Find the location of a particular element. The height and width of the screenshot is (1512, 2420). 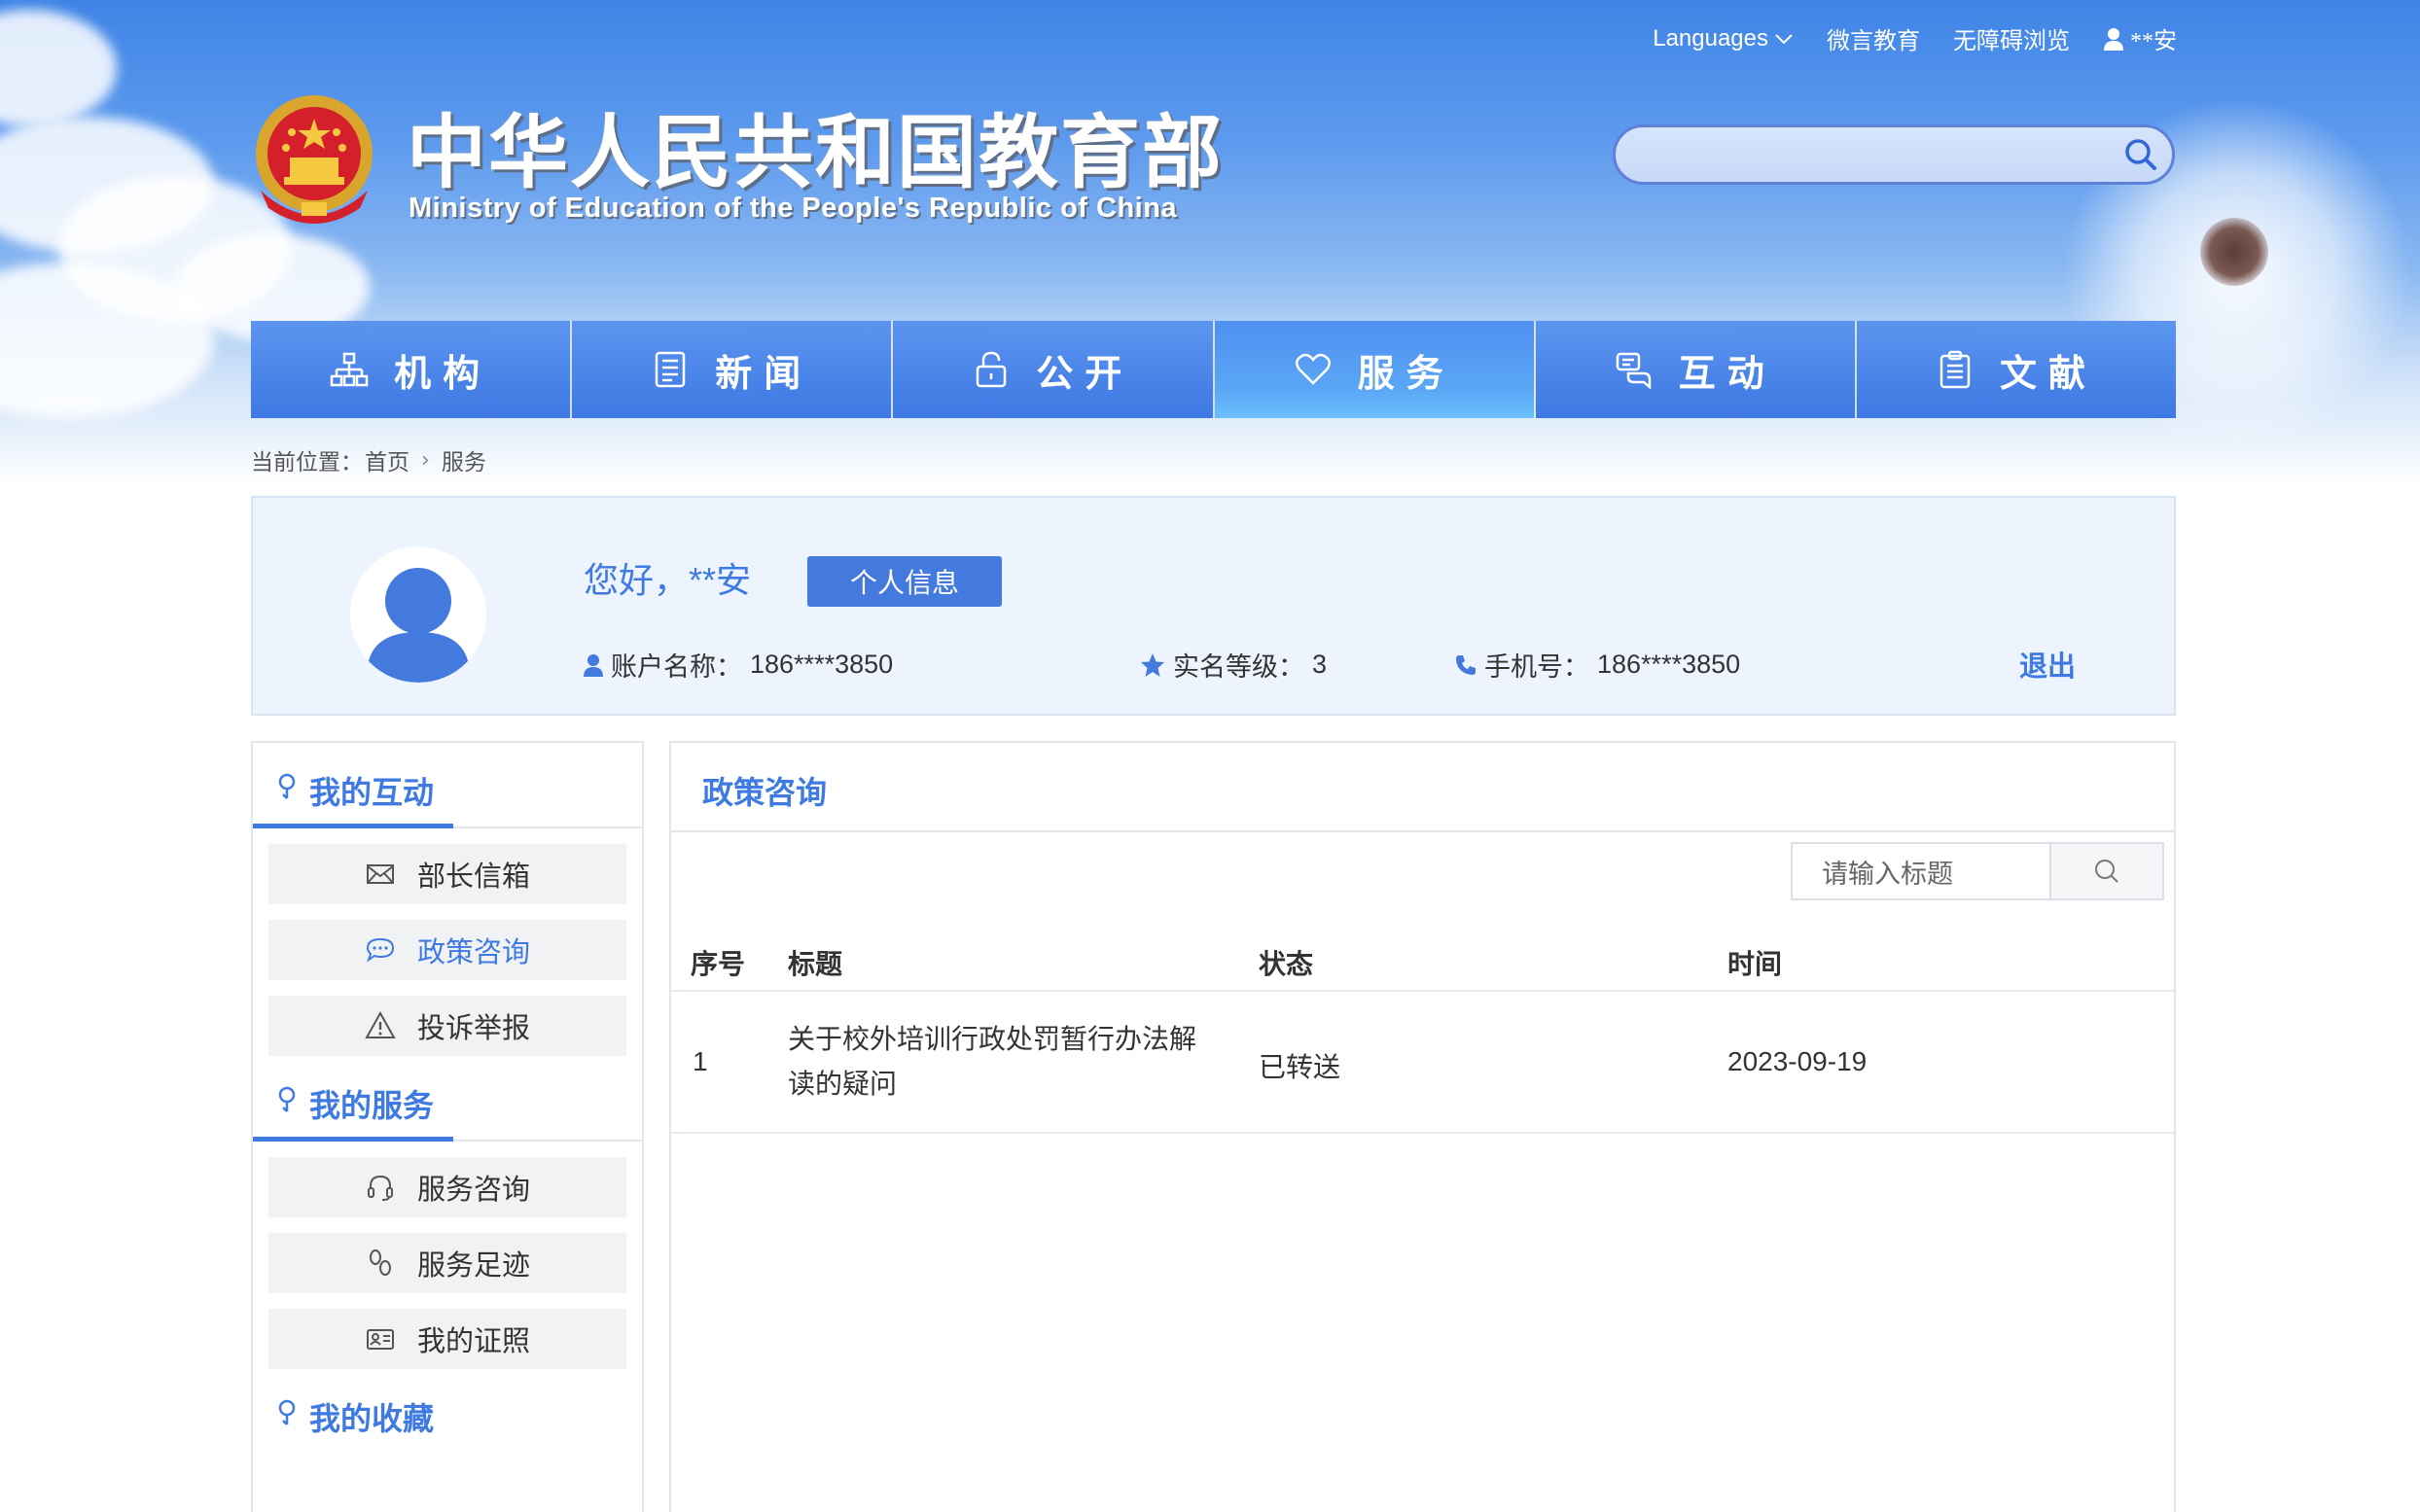

weiyan-link: 微言教育 is located at coordinates (1873, 38).